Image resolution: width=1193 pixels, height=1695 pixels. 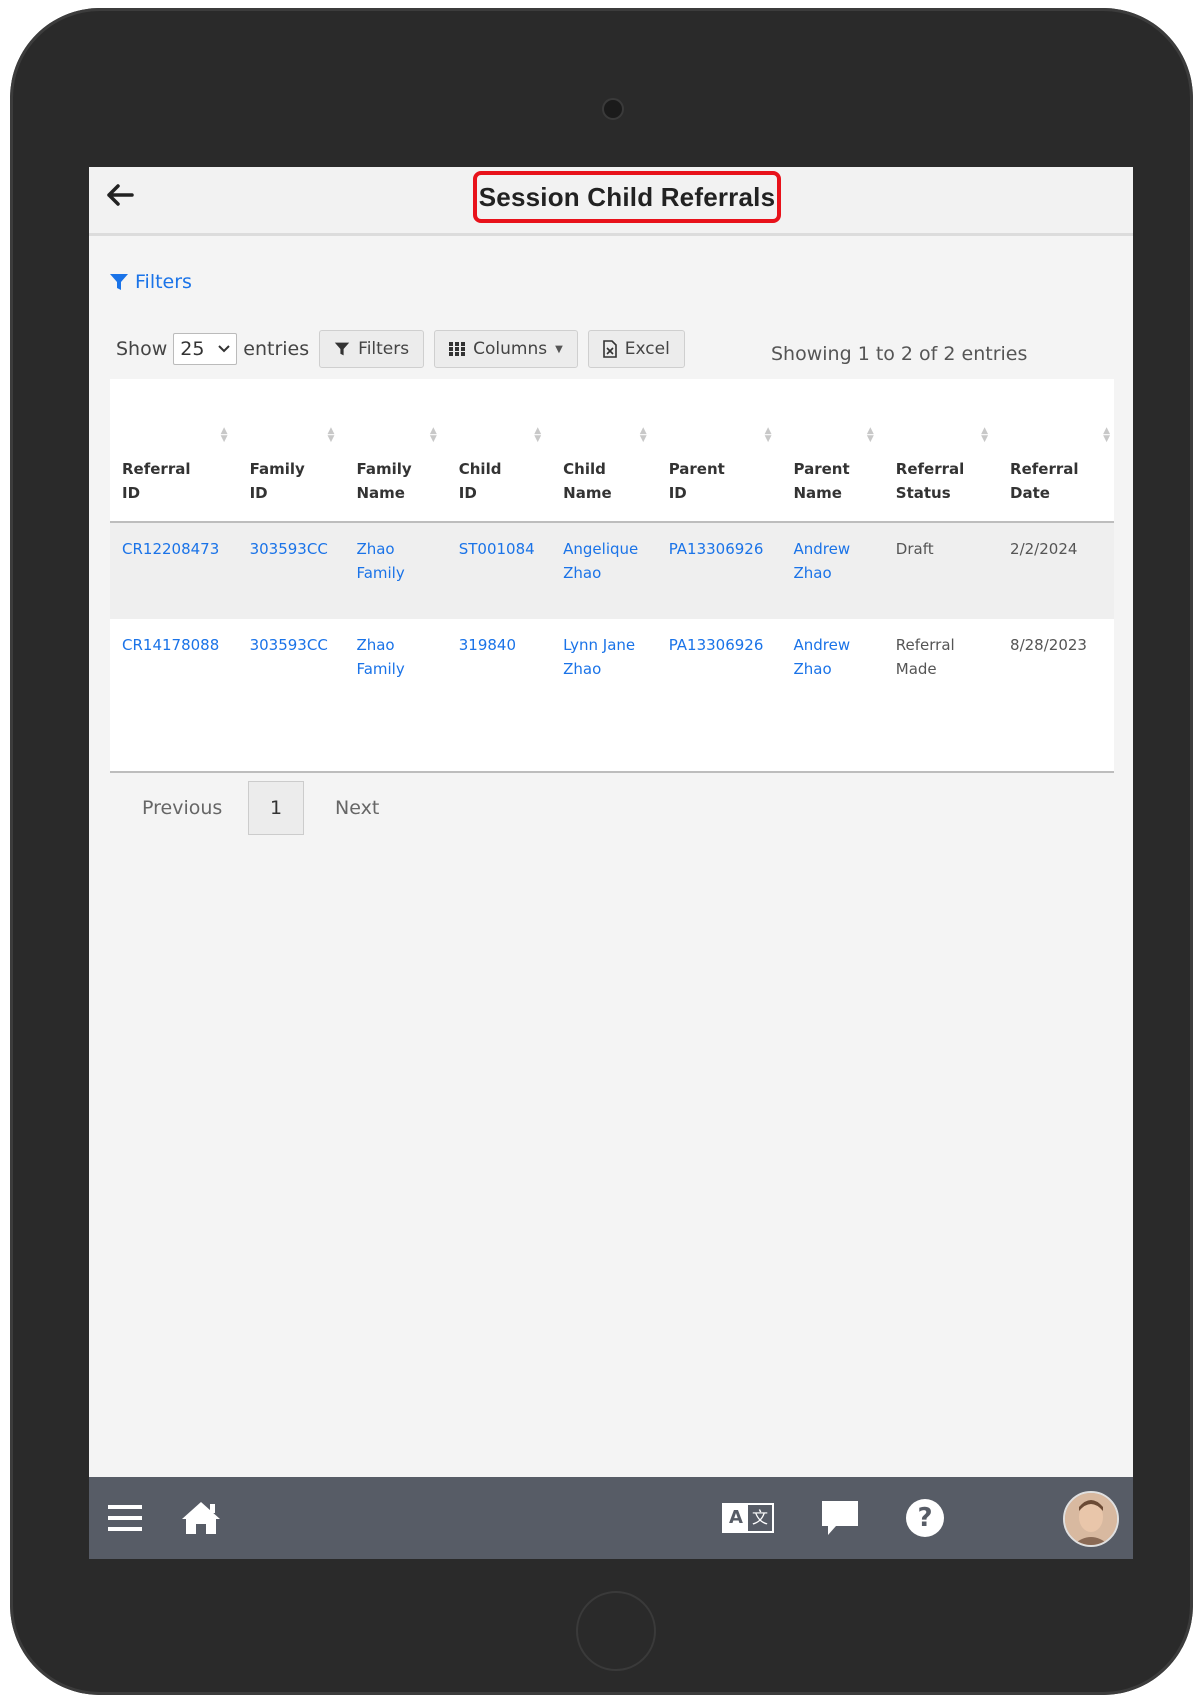 What do you see at coordinates (925, 1518) in the screenshot?
I see `help-icon: ?` at bounding box center [925, 1518].